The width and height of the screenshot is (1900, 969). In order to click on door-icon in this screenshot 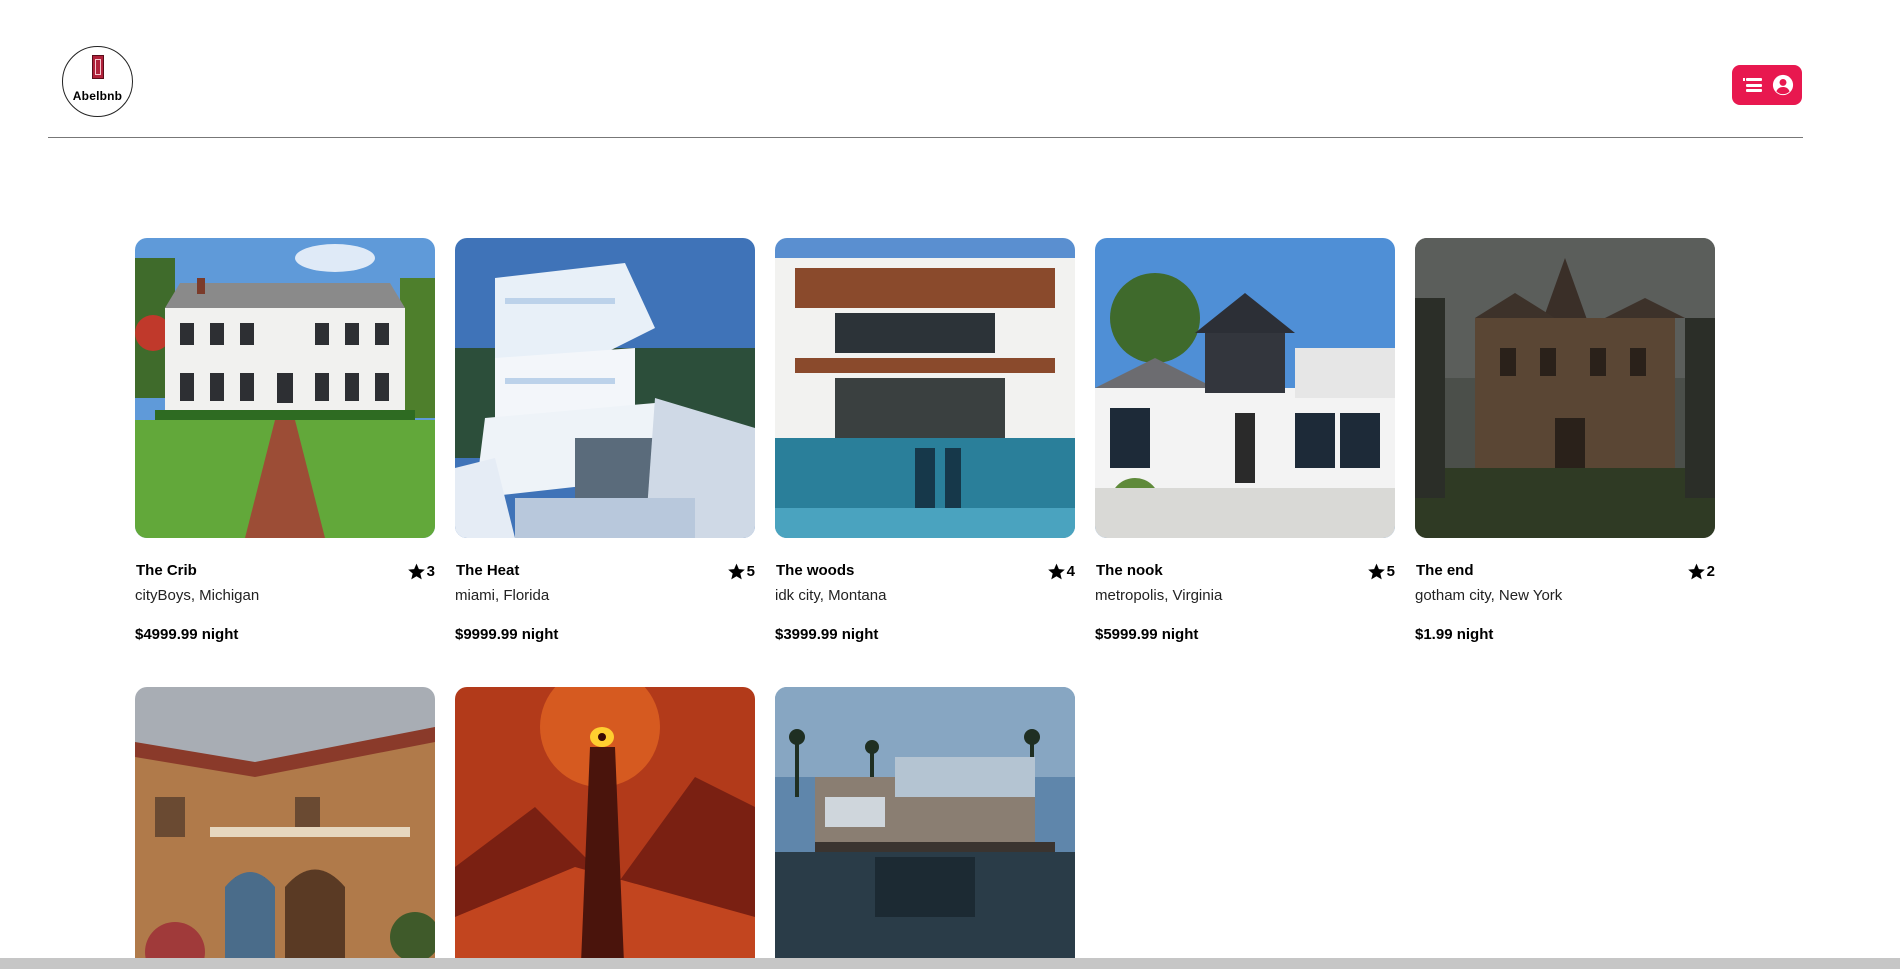, I will do `click(98, 67)`.